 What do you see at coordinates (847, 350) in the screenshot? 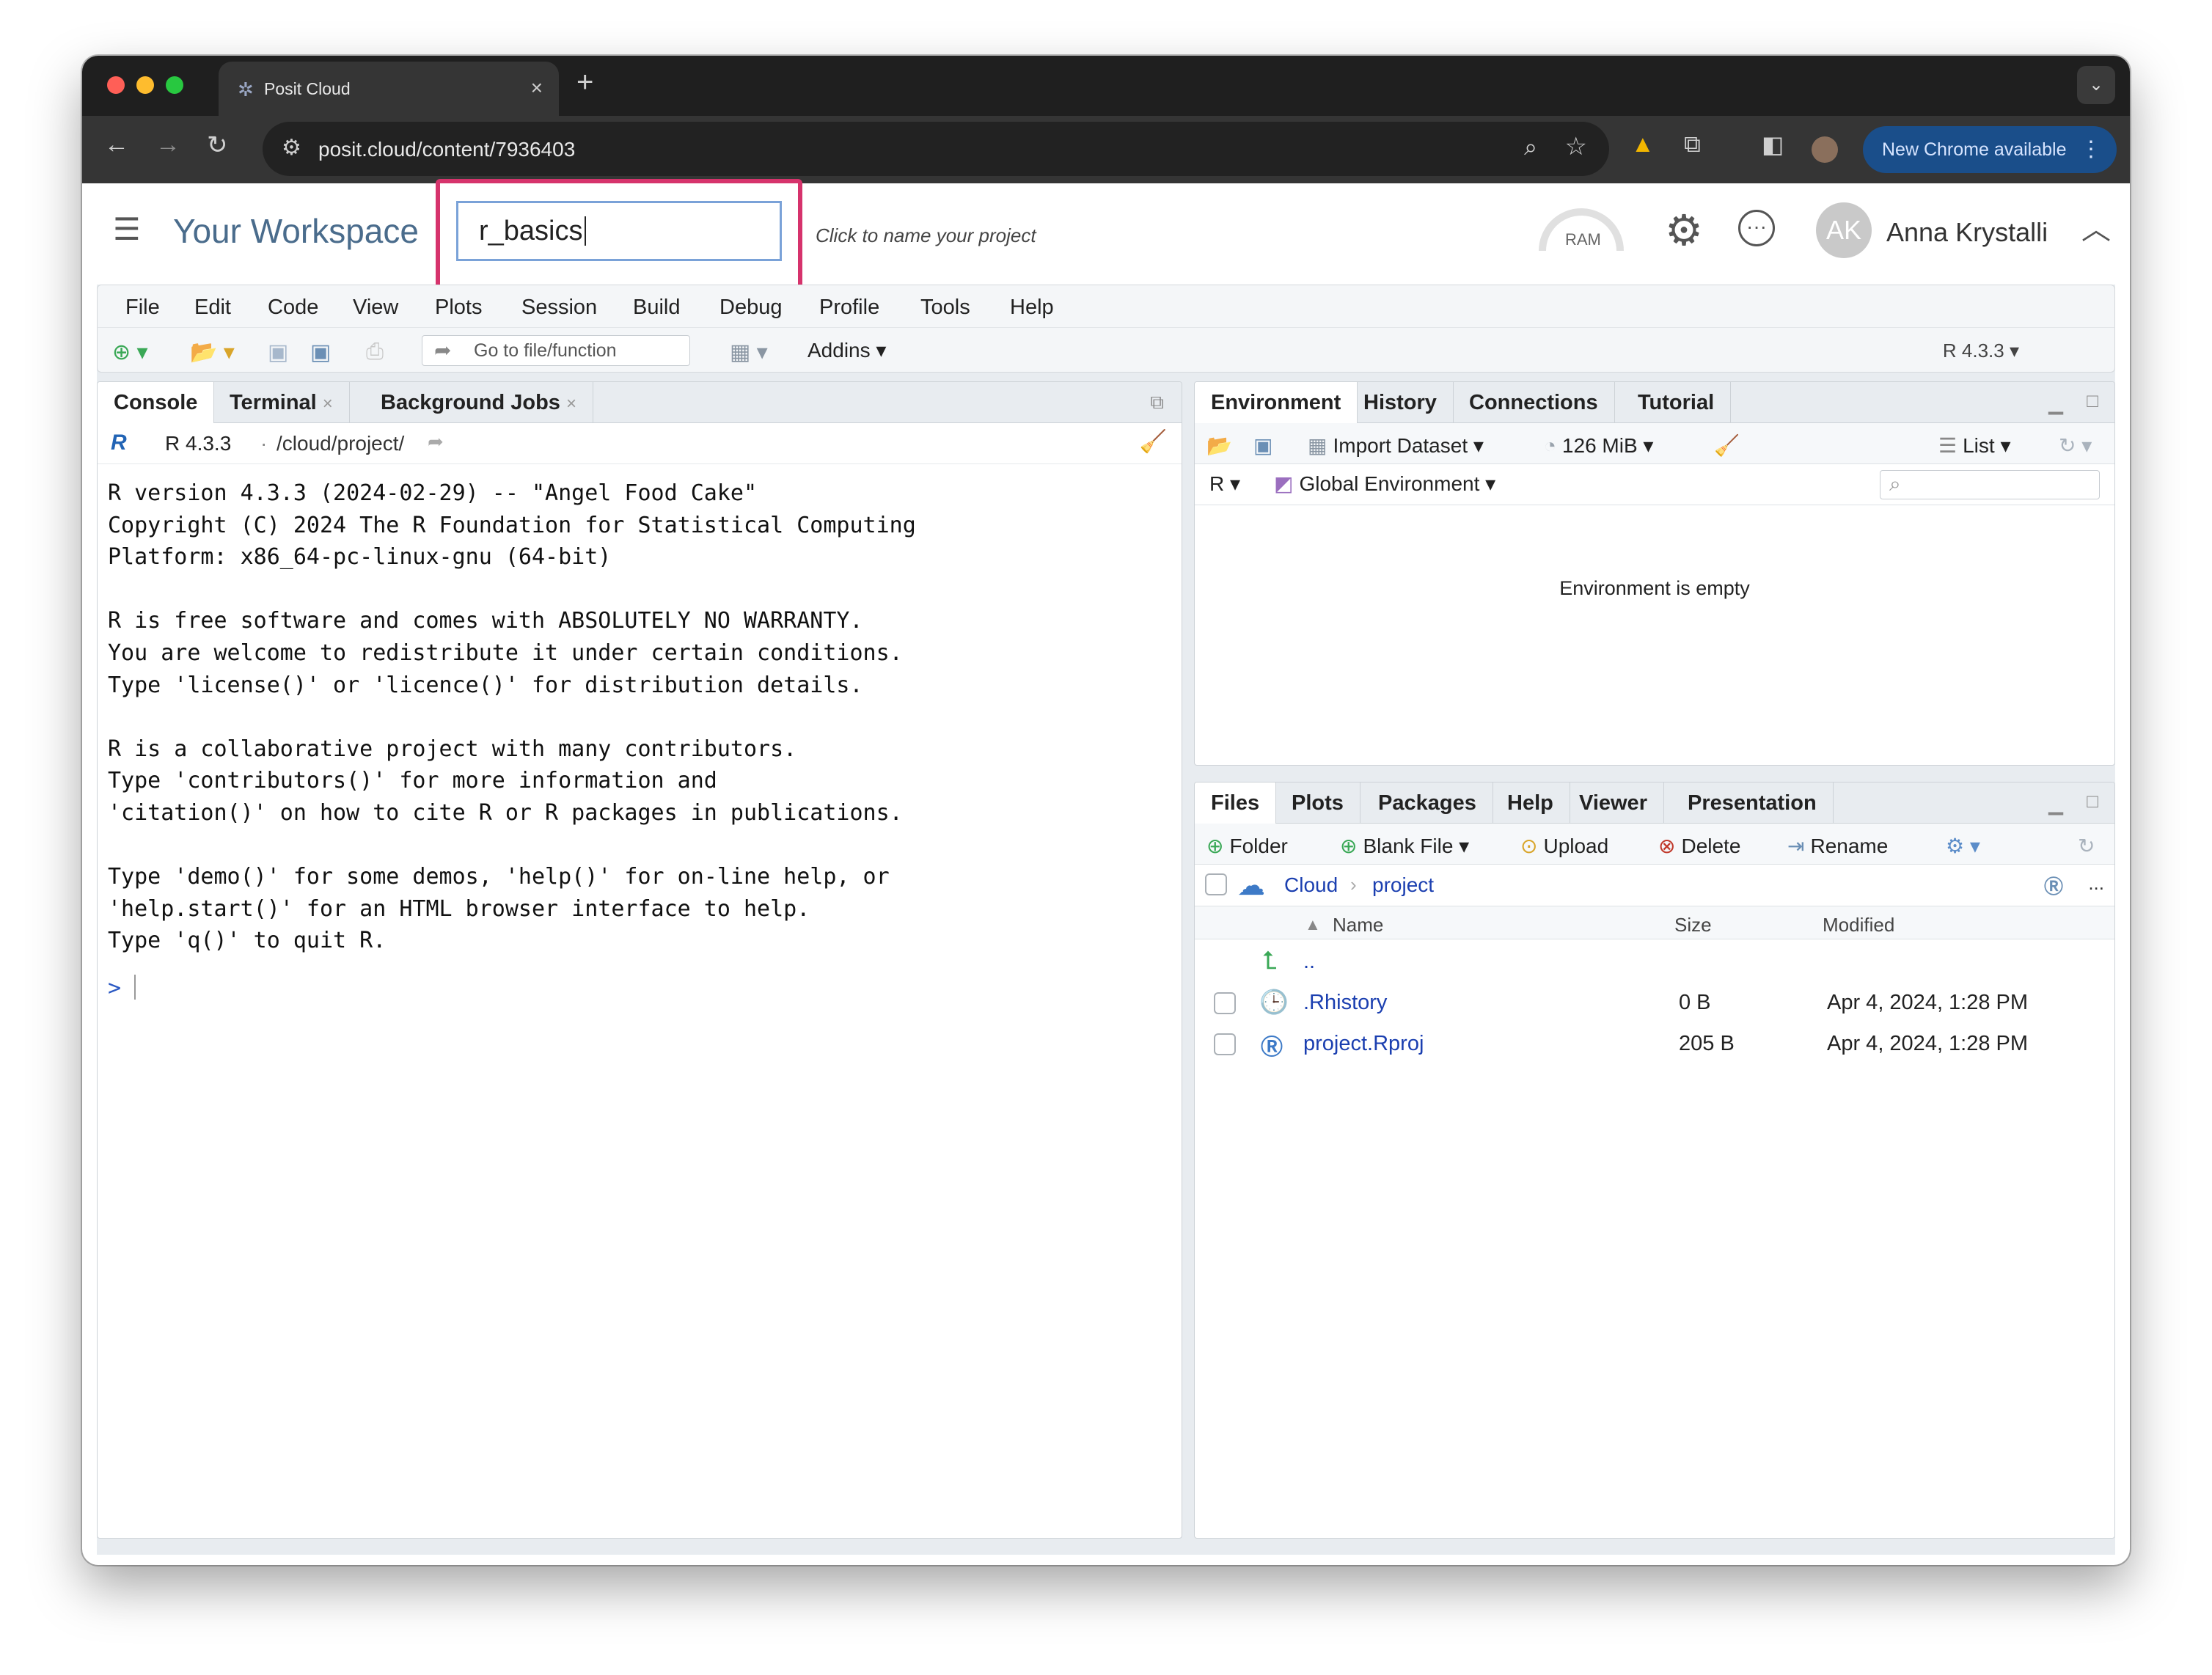
I see `addins-menu: Addins ▾` at bounding box center [847, 350].